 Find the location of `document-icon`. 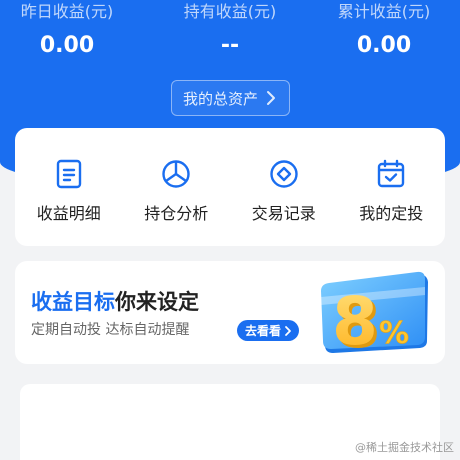

document-icon is located at coordinates (68, 174).